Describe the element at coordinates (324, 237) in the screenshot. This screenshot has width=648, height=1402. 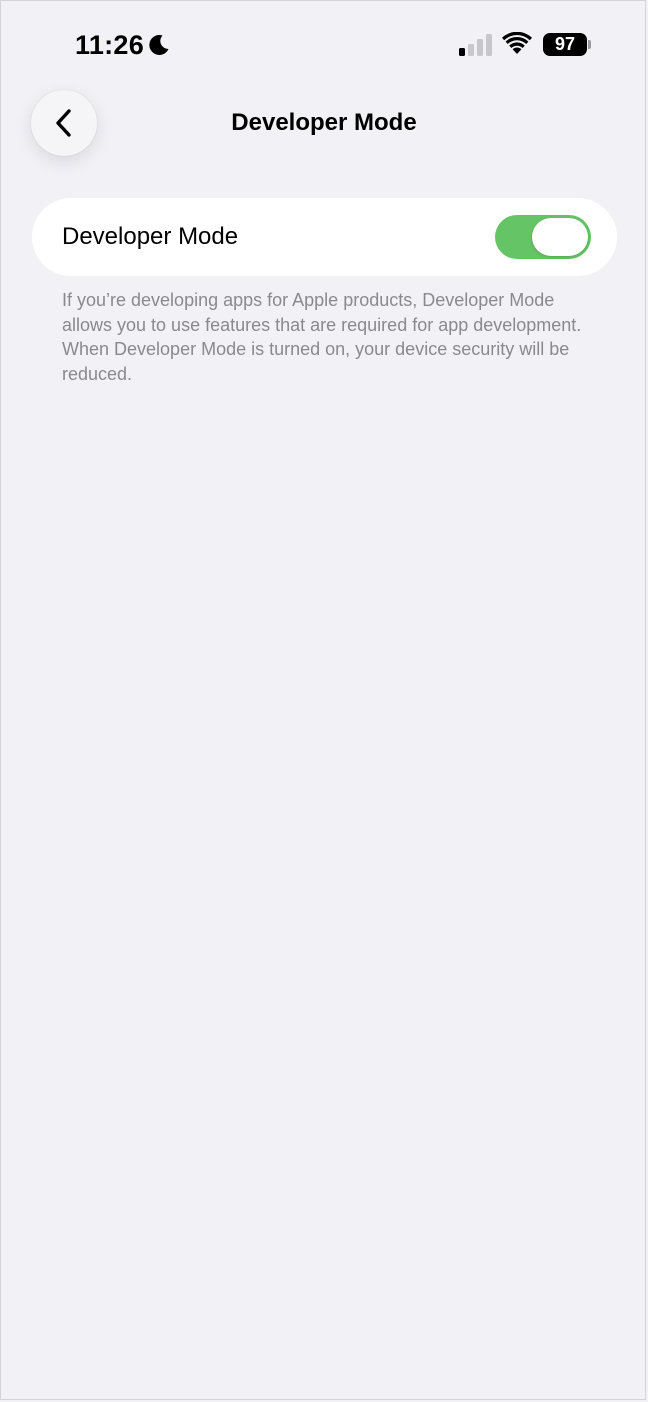
I see `developer-mode-card: Developer Mode` at that location.